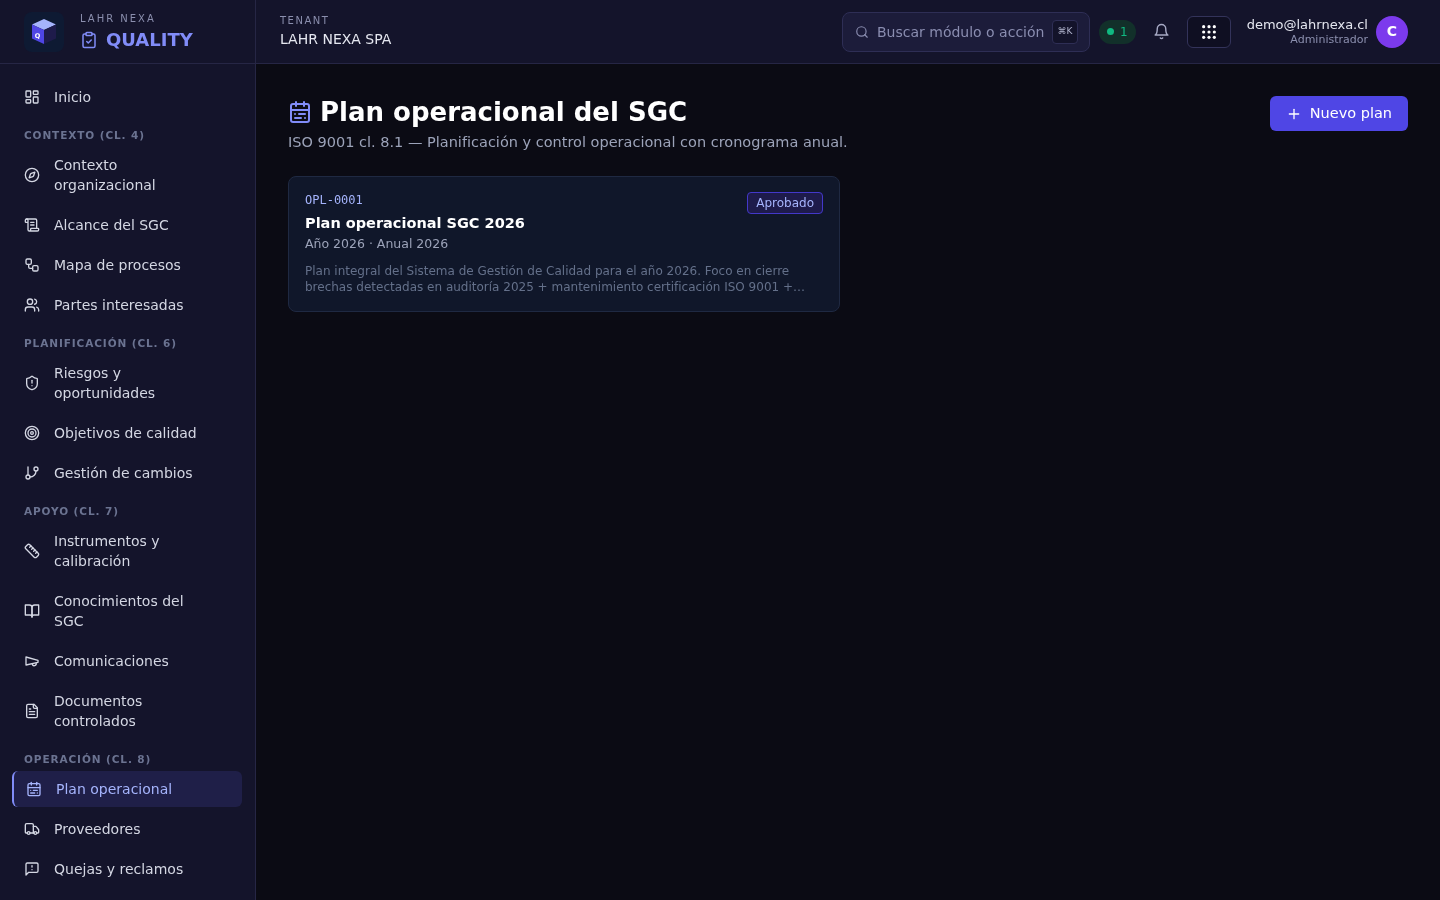  I want to click on section-heading: CONTEXTO (CL. 4), so click(84, 135).